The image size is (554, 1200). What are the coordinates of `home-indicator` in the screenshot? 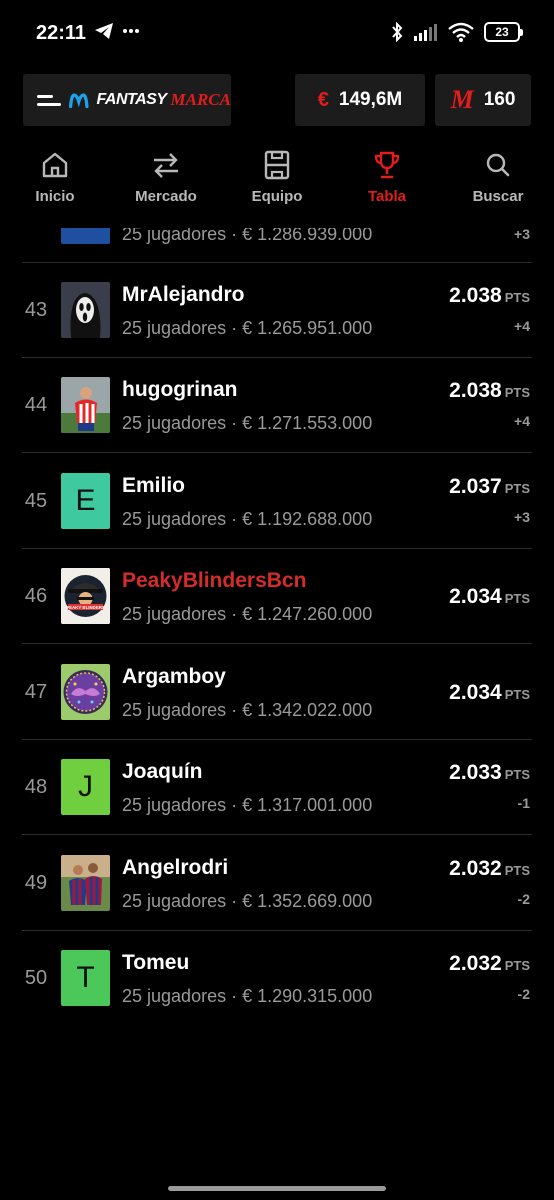 It's located at (277, 1188).